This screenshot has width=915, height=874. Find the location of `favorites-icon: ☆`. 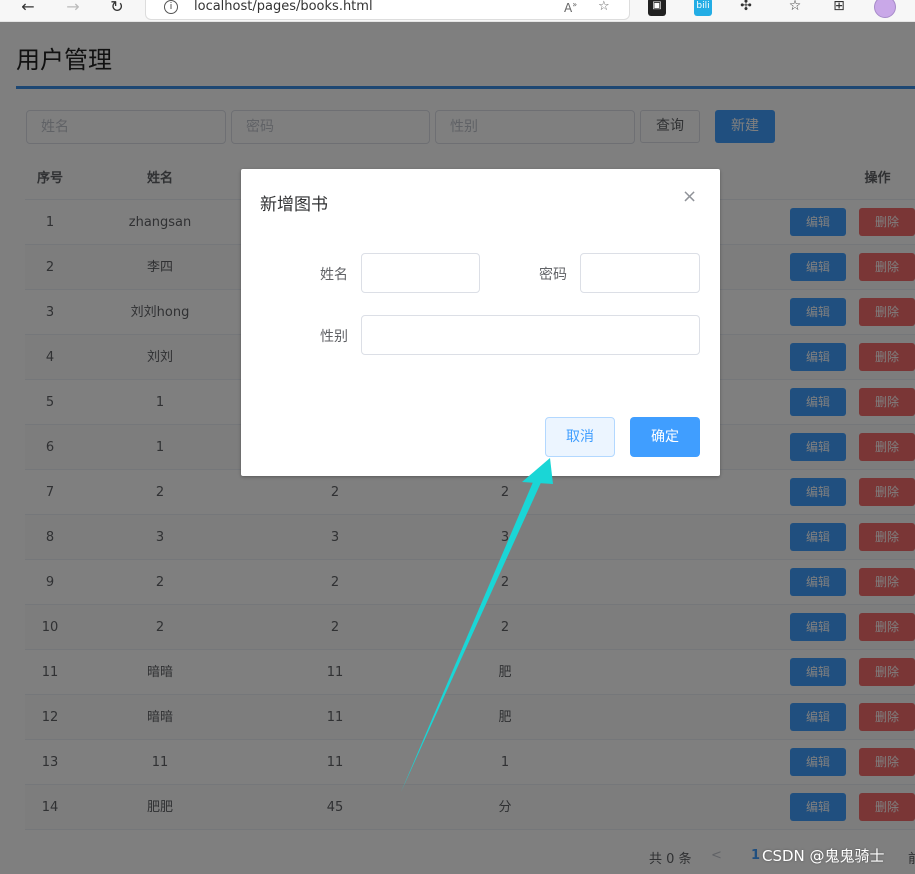

favorites-icon: ☆ is located at coordinates (795, 8).